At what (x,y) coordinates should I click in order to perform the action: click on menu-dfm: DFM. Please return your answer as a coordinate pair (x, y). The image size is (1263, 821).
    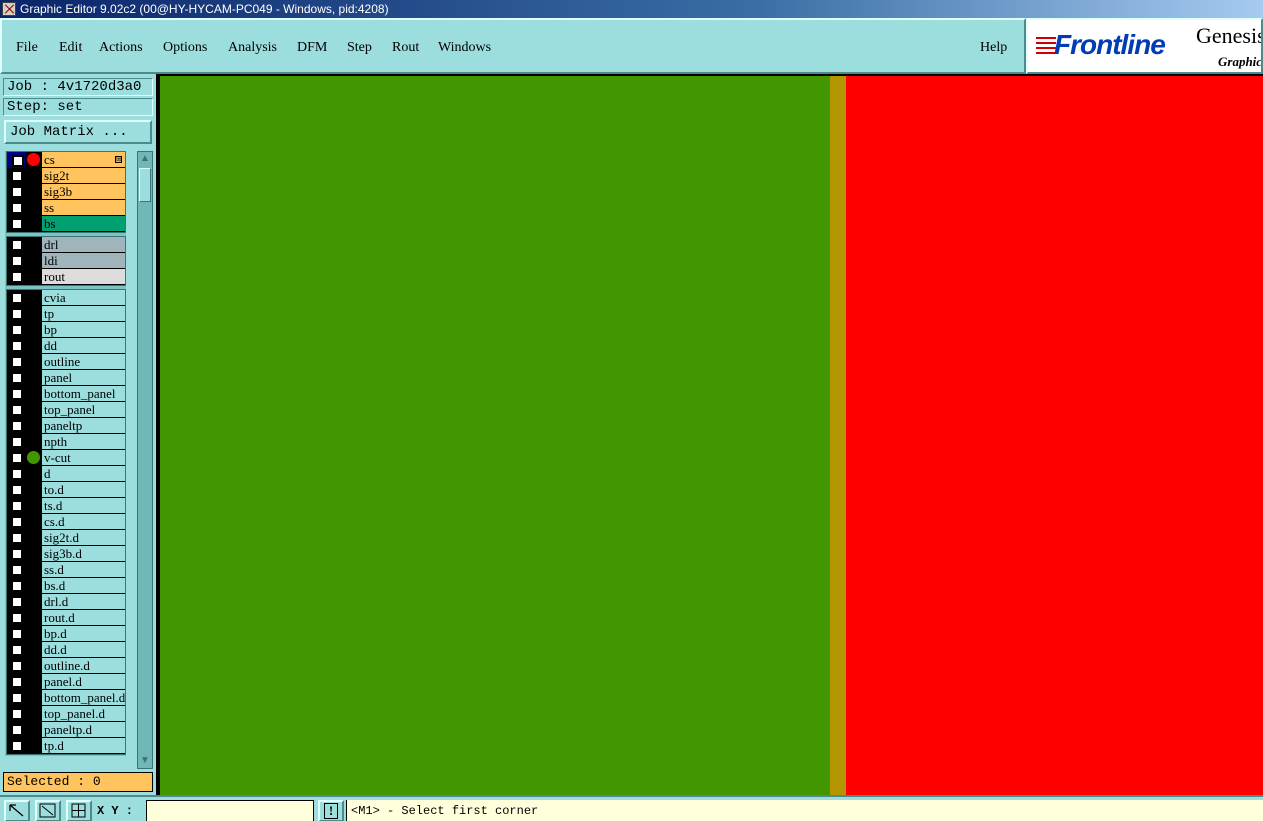
    Looking at the image, I should click on (312, 48).